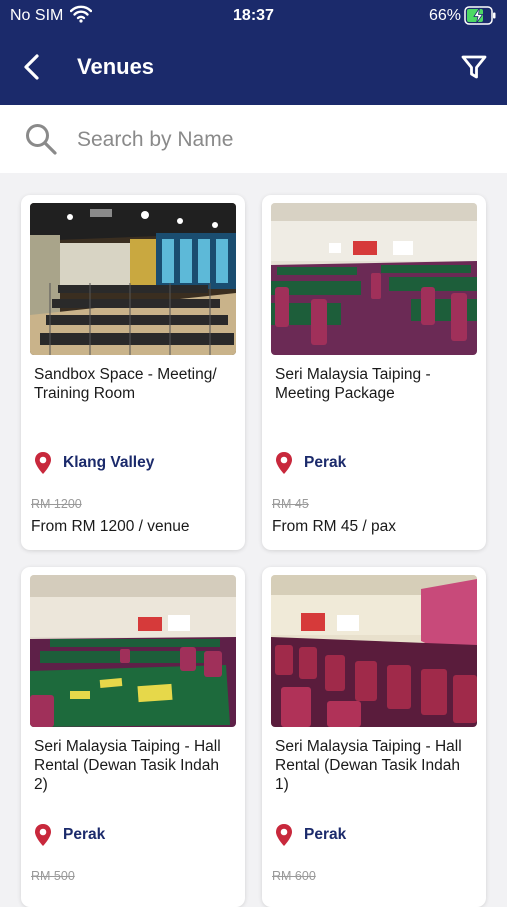 The height and width of the screenshot is (907, 507). I want to click on filter-icon, so click(474, 67).